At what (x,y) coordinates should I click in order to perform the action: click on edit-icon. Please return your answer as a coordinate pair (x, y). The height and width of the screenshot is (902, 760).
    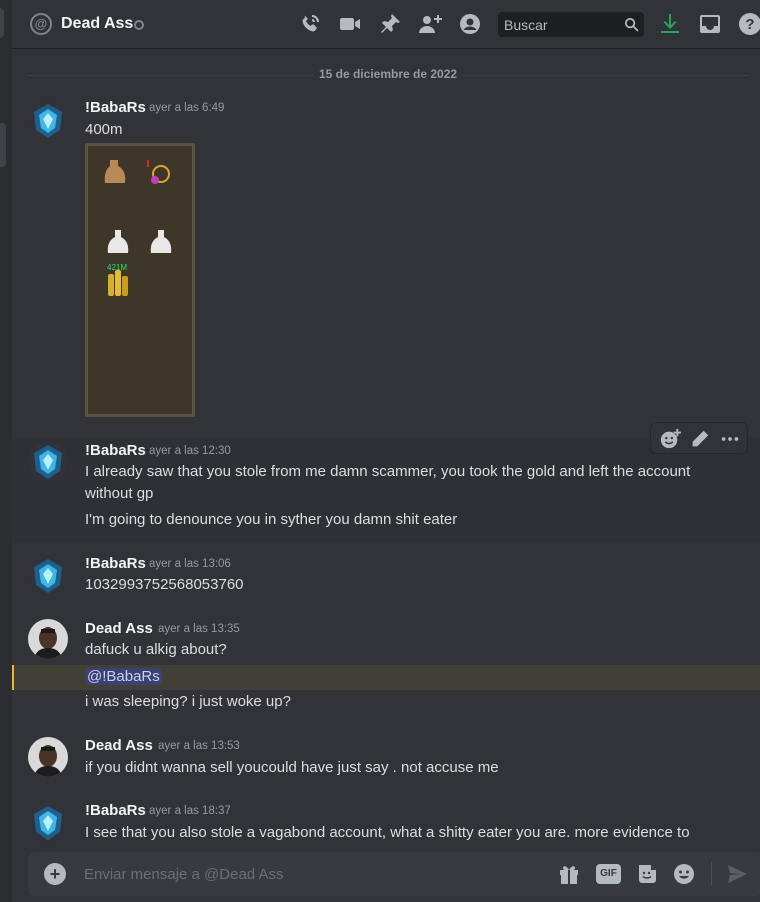
    Looking at the image, I should click on (700, 439).